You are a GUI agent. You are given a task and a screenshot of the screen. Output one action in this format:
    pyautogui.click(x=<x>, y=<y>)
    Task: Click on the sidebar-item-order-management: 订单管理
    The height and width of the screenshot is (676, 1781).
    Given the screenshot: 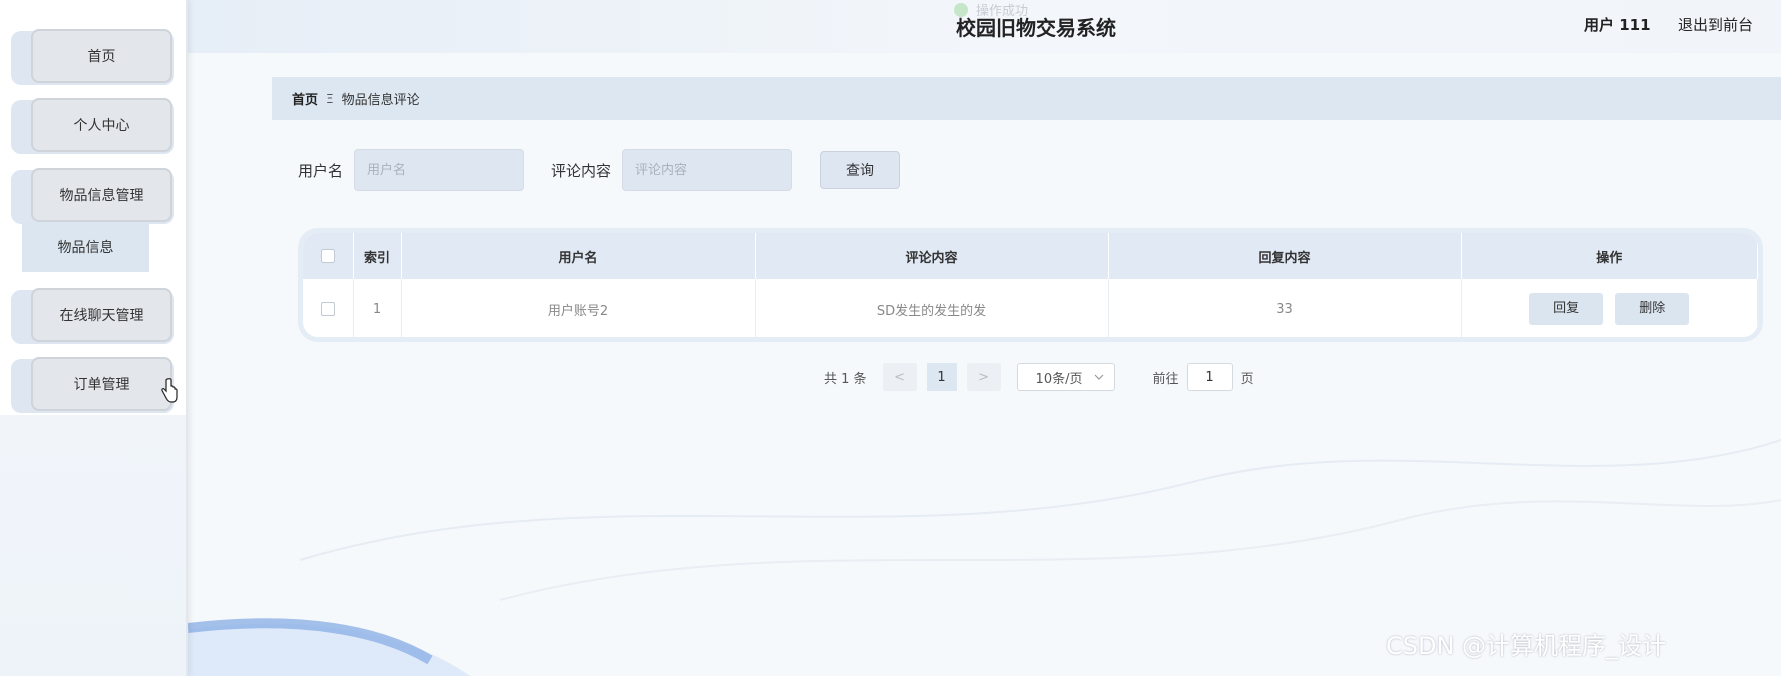 What is the action you would take?
    pyautogui.click(x=92, y=385)
    